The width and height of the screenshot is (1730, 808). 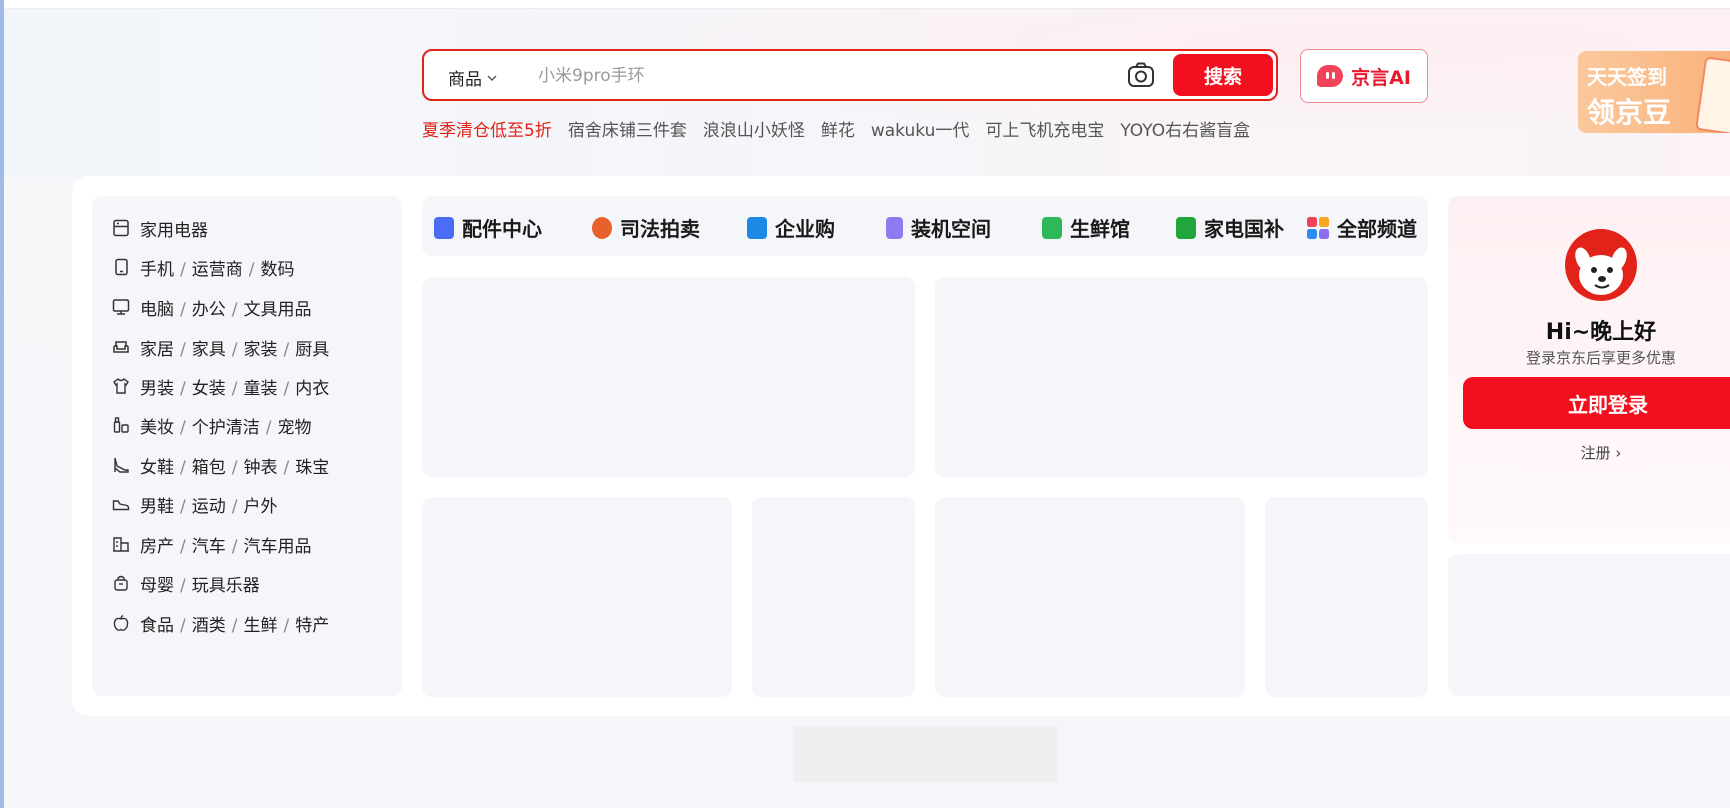 What do you see at coordinates (838, 76) in the screenshot?
I see `search-input` at bounding box center [838, 76].